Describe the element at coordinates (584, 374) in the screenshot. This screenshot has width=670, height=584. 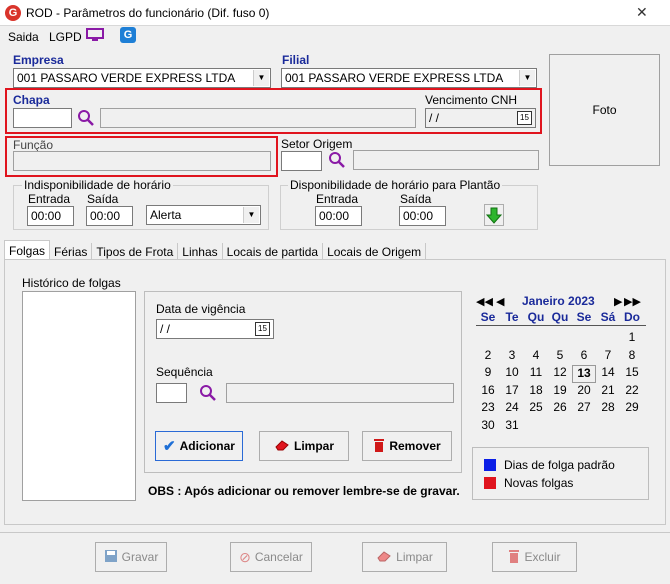
I see `calendar-day: 13` at that location.